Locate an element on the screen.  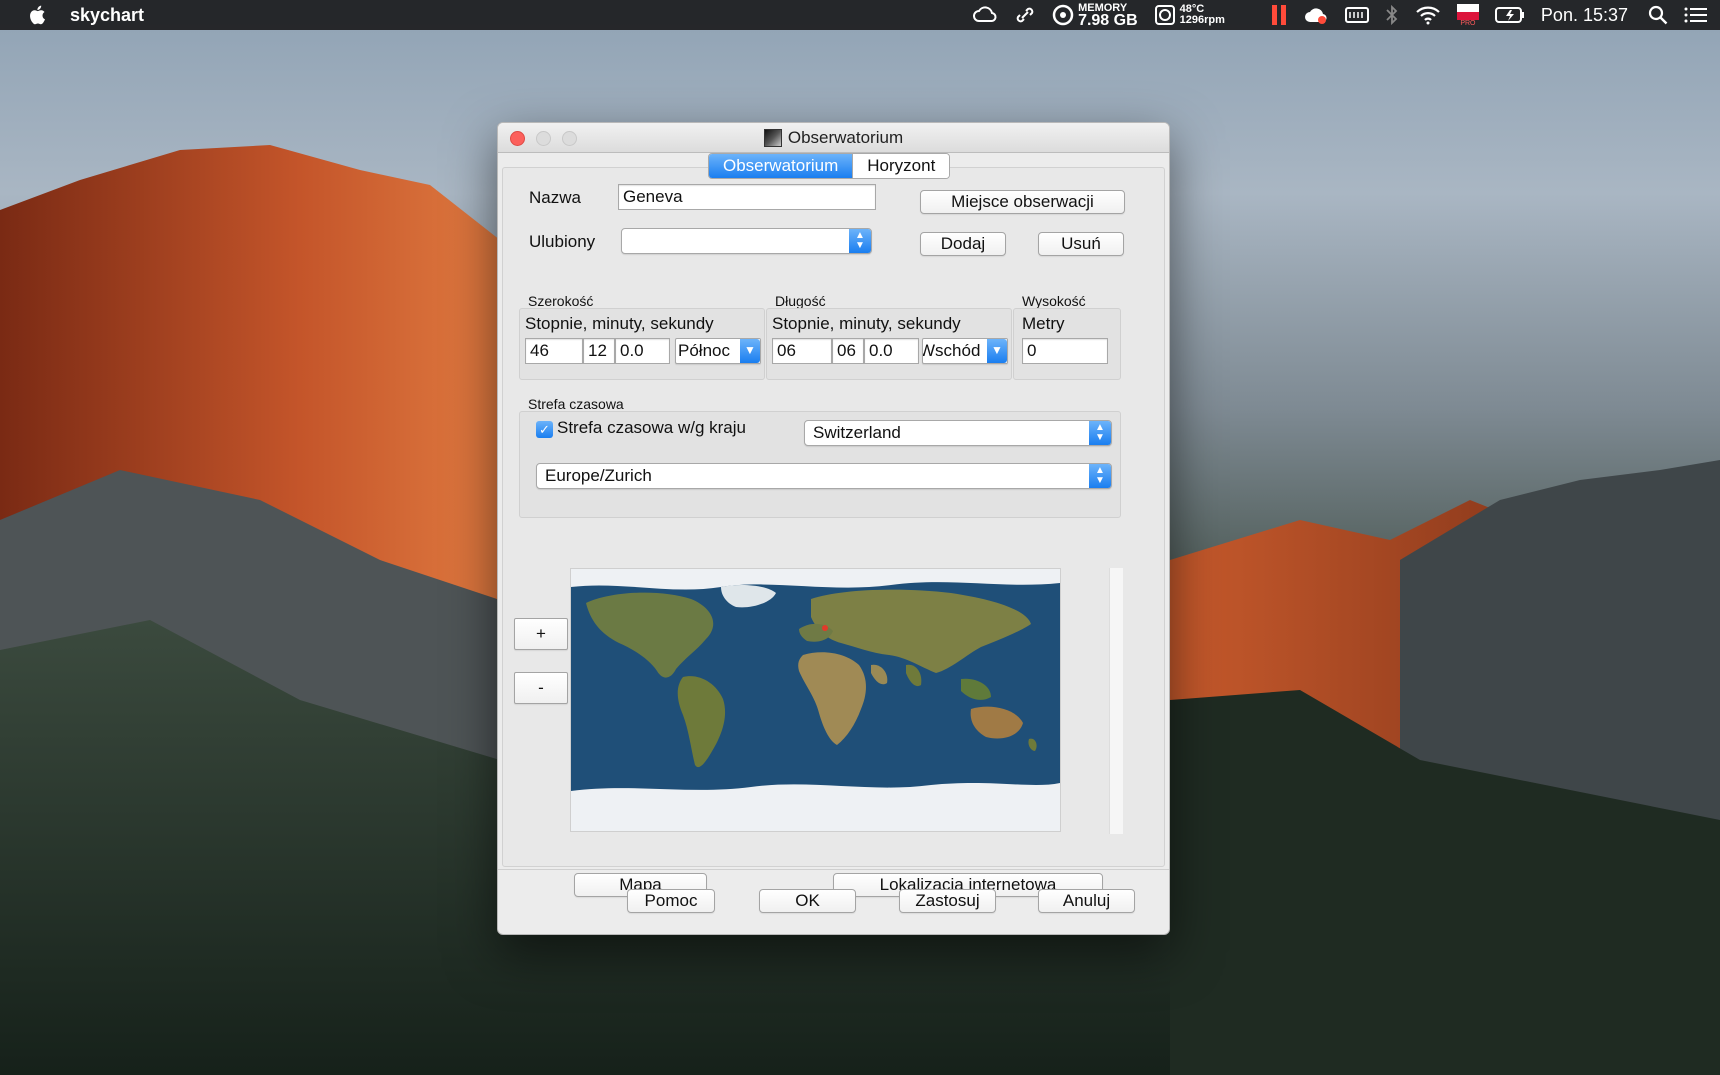
zoom-in-button: + is located at coordinates (541, 634).